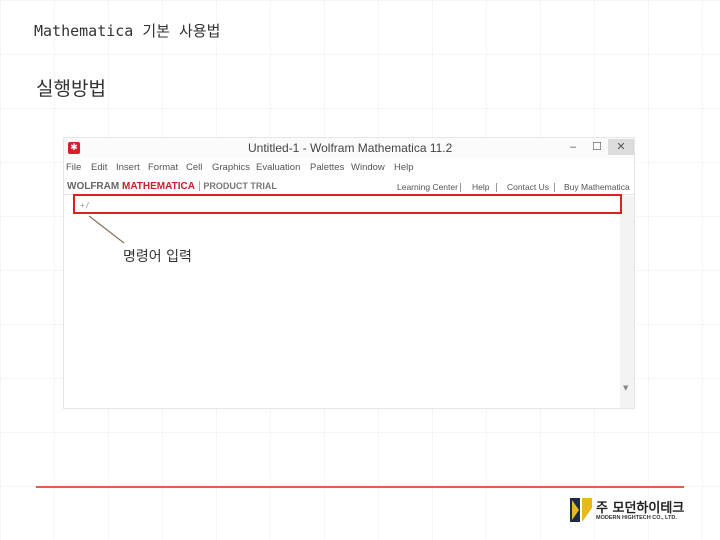 This screenshot has height=540, width=720. I want to click on vertical-scrollbar: ▼, so click(627, 302).